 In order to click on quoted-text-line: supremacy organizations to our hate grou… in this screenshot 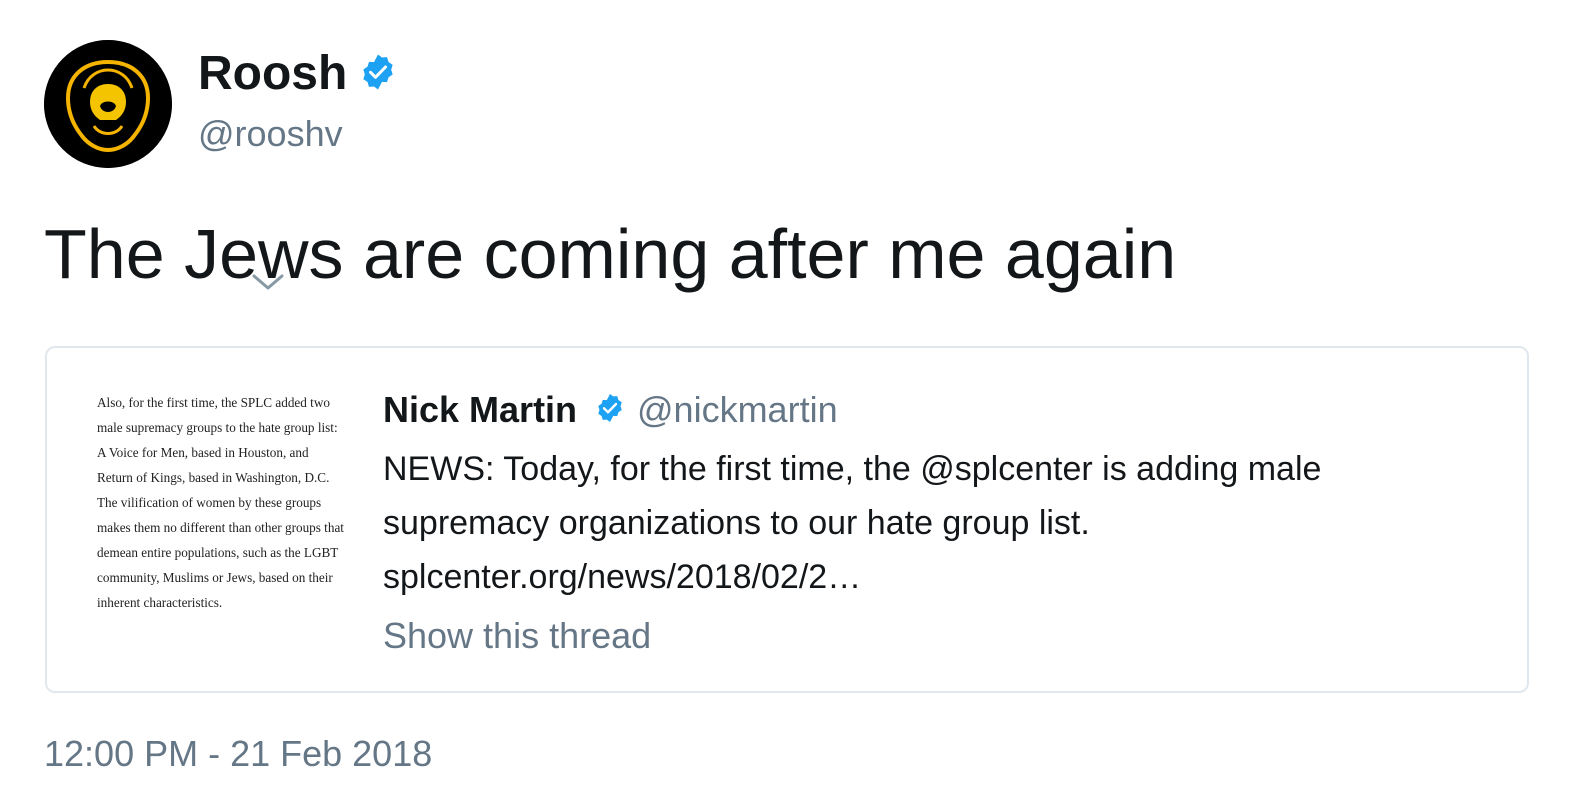, I will do `click(736, 523)`.